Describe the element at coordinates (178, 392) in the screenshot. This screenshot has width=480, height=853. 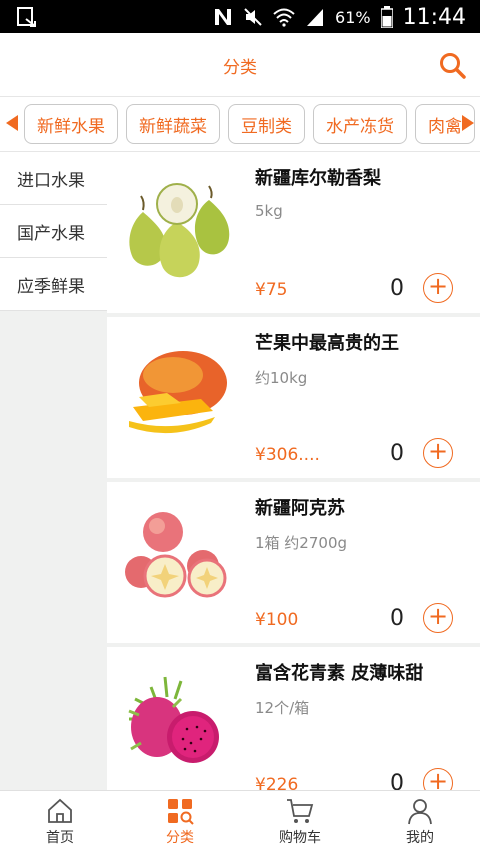
I see `mango-image` at that location.